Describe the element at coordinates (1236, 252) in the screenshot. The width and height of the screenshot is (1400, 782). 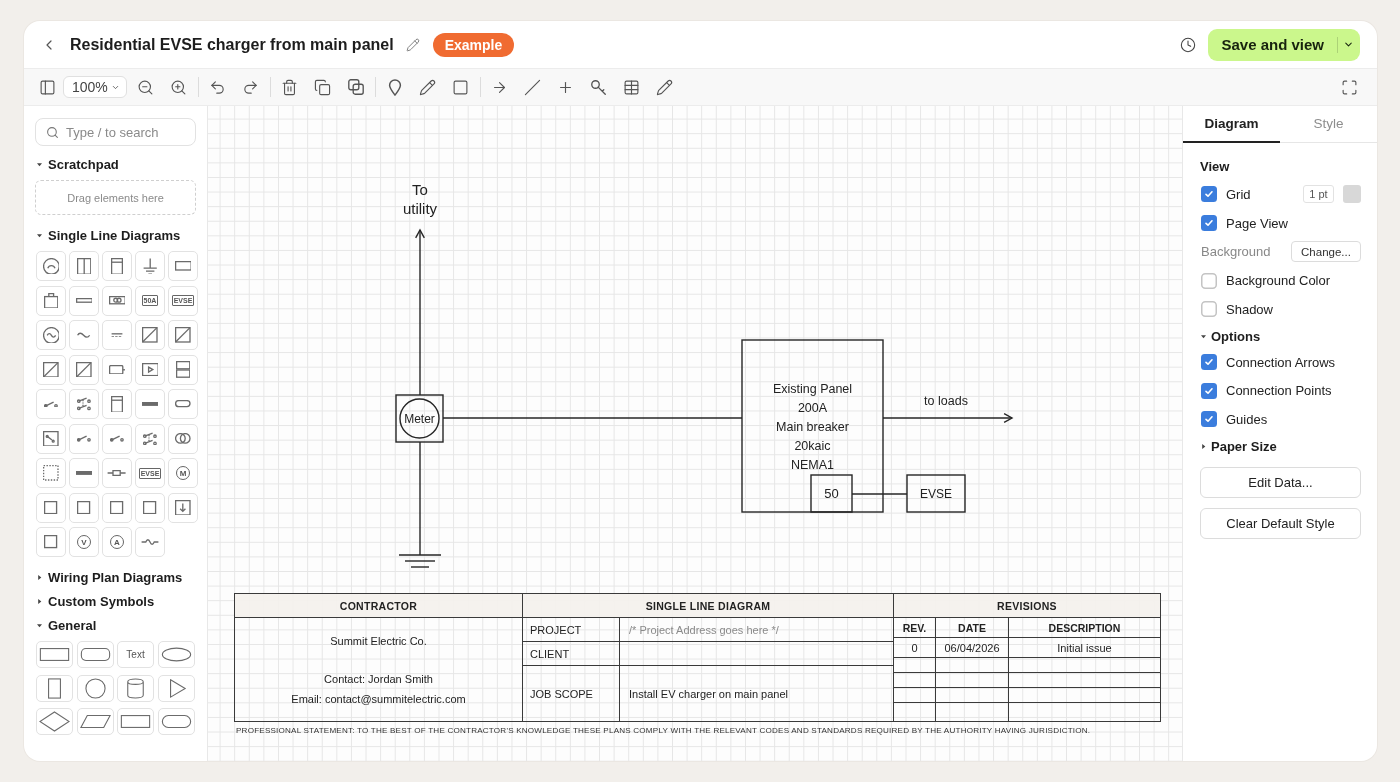
I see `field-label: Background` at that location.